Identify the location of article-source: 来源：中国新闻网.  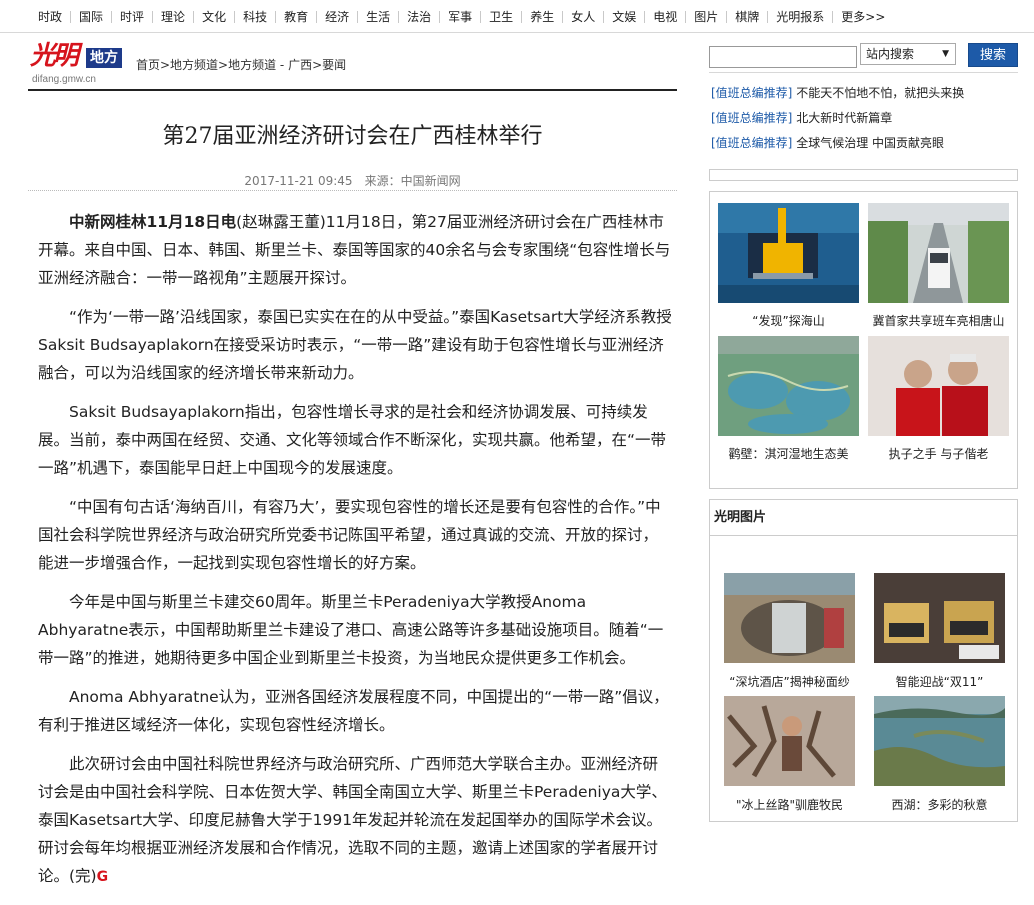
(412, 181).